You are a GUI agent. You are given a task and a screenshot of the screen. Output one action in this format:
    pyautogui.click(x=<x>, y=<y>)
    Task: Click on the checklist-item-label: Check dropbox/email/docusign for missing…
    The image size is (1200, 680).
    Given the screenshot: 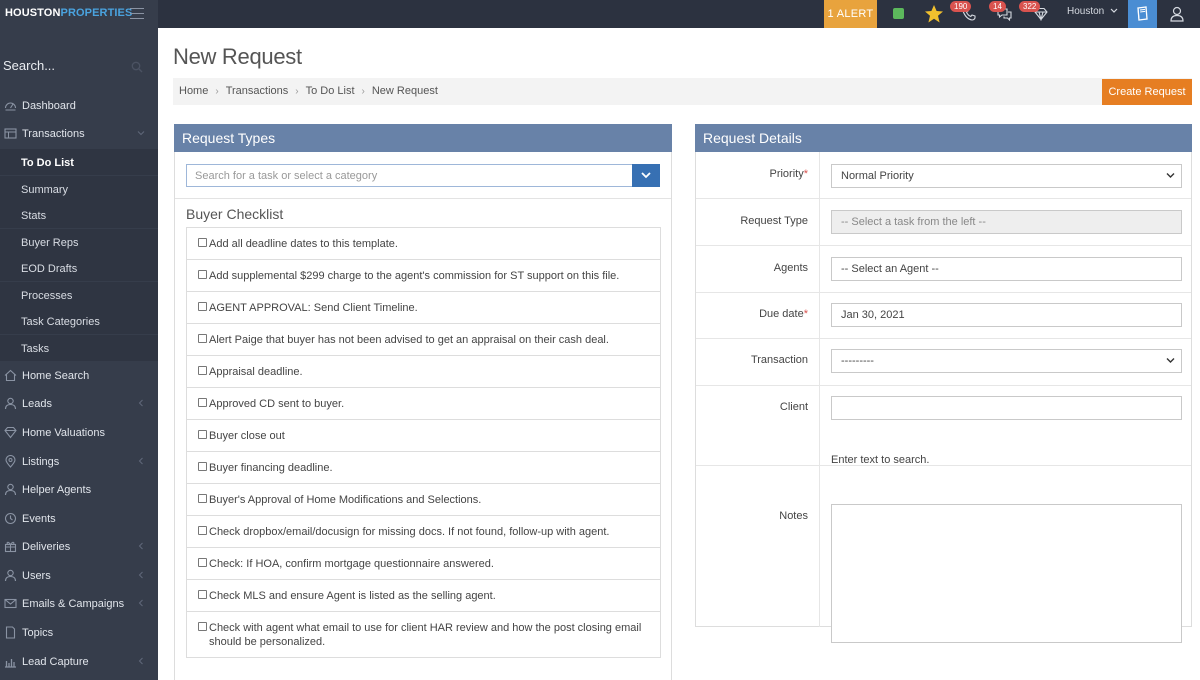 What is the action you would take?
    pyautogui.click(x=409, y=532)
    